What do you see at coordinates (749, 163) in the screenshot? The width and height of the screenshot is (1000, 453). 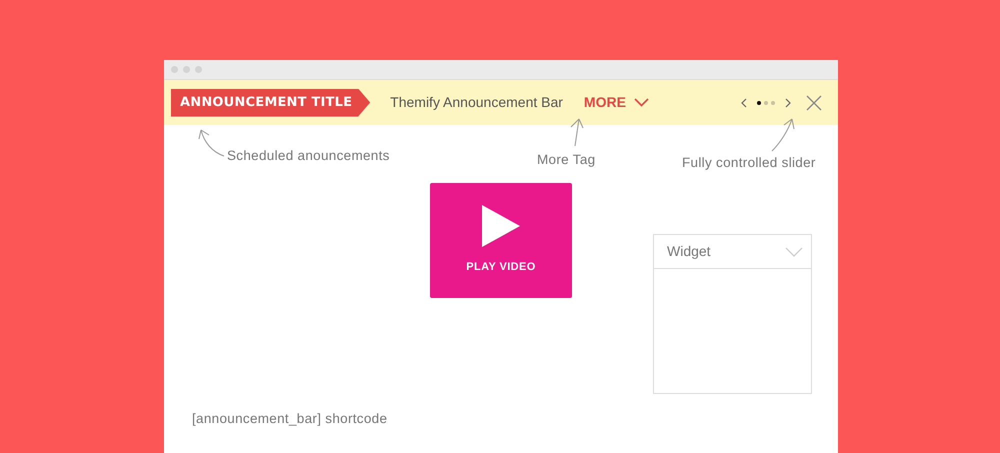 I see `annotation-text: Fully controlled slider` at bounding box center [749, 163].